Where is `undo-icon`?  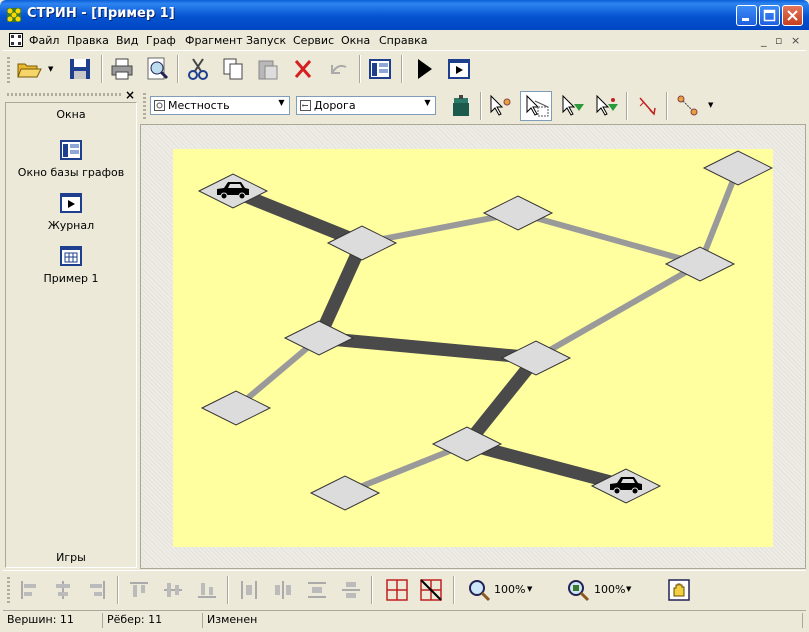 undo-icon is located at coordinates (339, 69).